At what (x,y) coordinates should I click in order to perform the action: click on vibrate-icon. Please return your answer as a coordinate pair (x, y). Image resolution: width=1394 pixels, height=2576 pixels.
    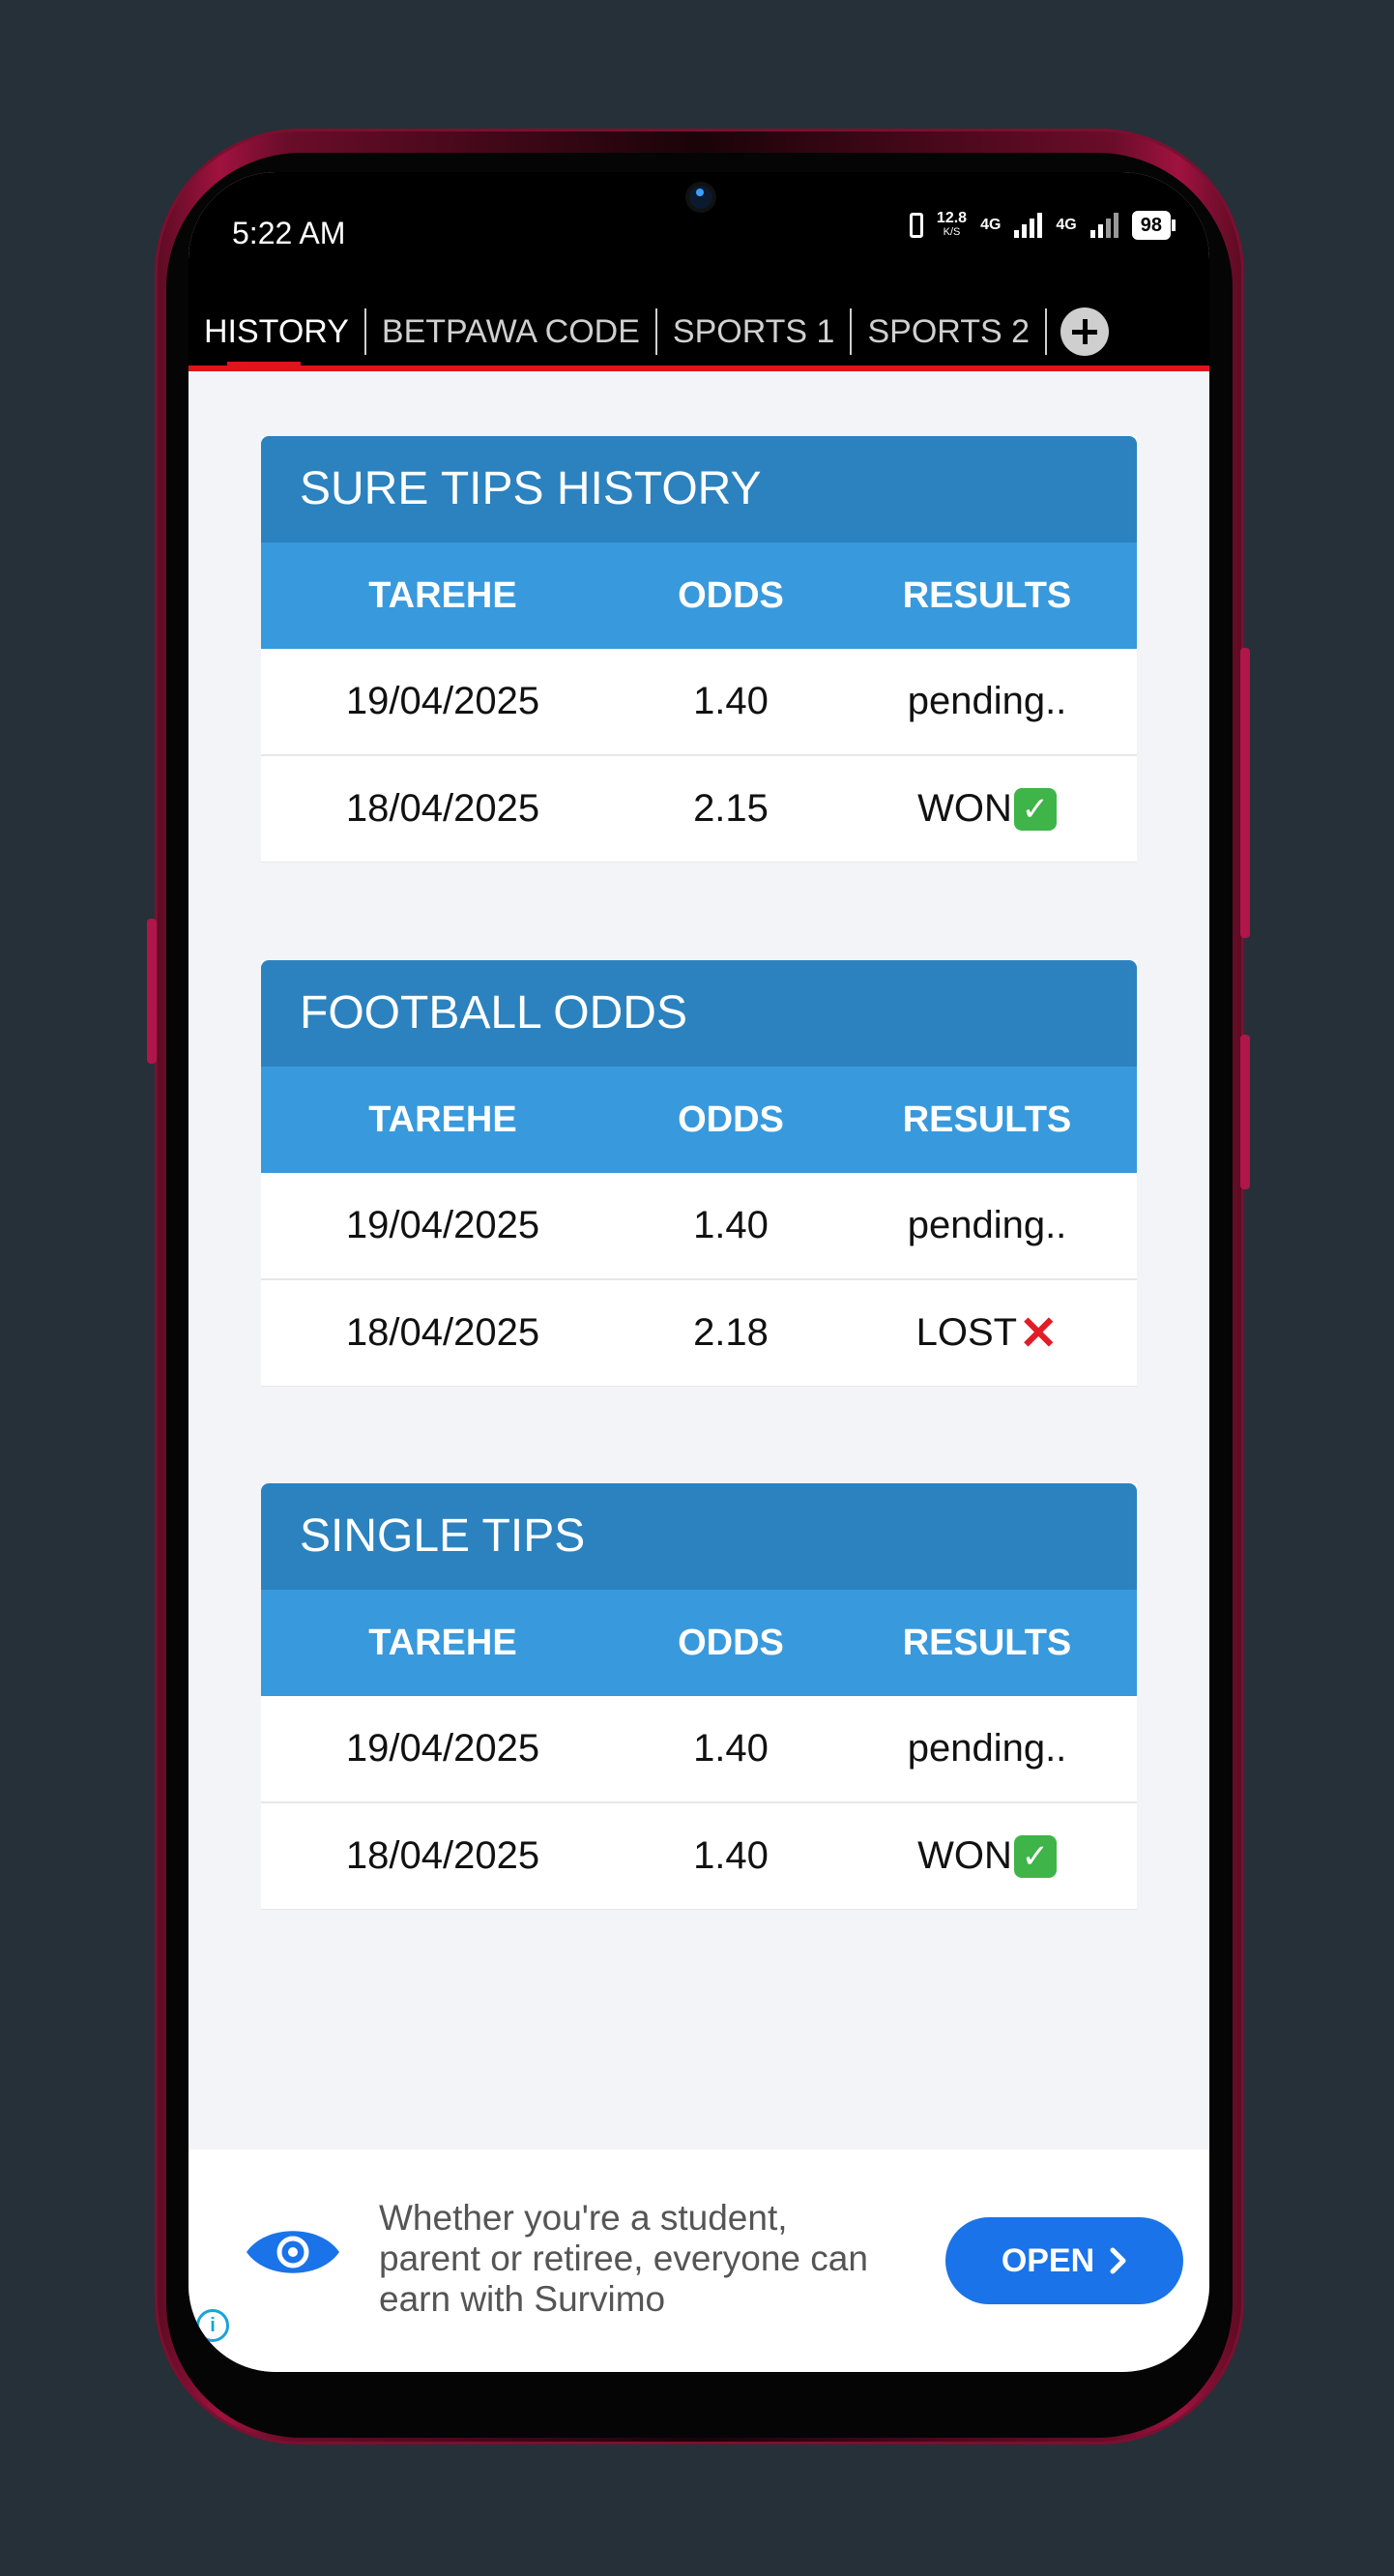
    Looking at the image, I should click on (916, 225).